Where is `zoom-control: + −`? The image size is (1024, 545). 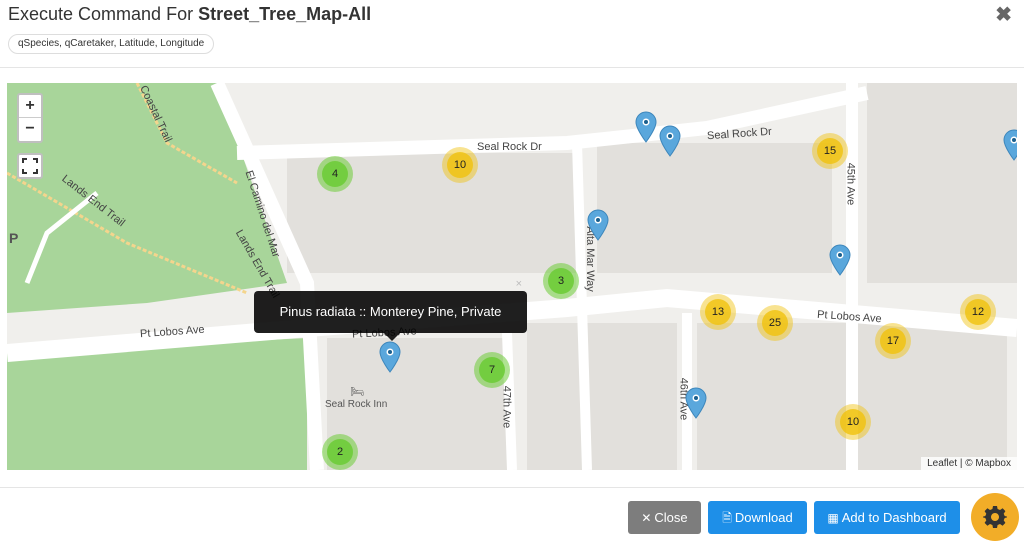
zoom-control: + − is located at coordinates (30, 118).